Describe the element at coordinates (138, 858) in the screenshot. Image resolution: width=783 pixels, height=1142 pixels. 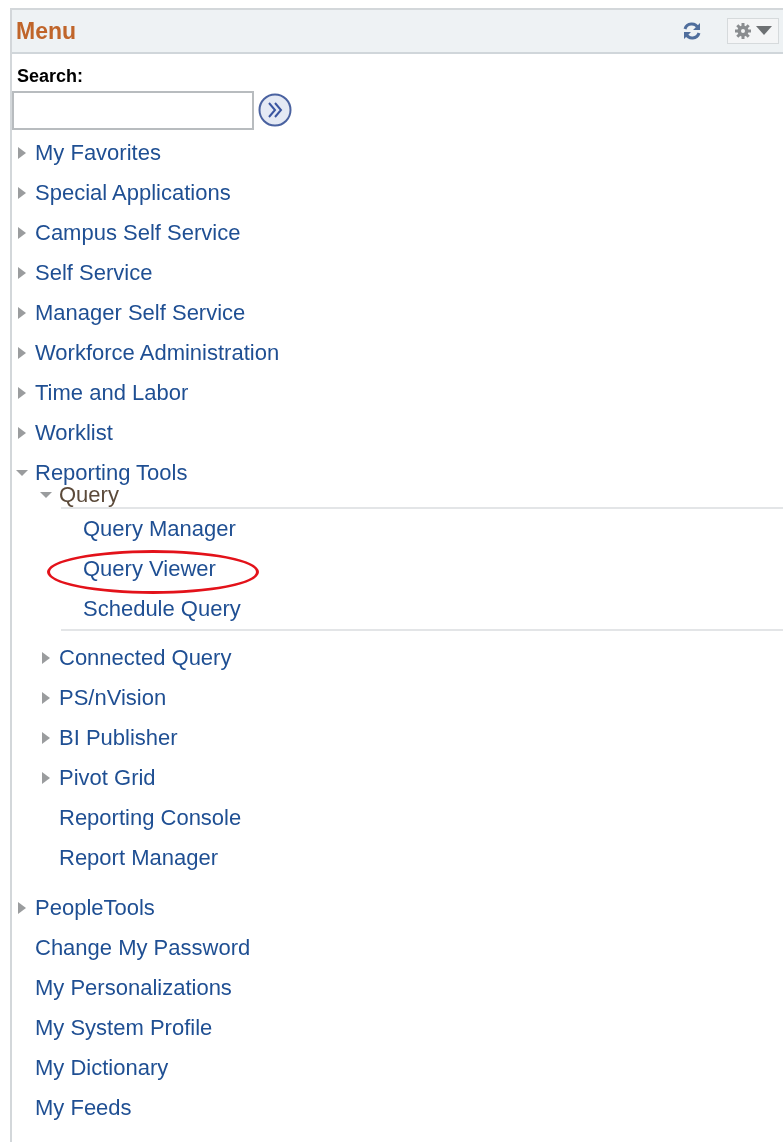
I see `menu-link: Report Manager` at that location.